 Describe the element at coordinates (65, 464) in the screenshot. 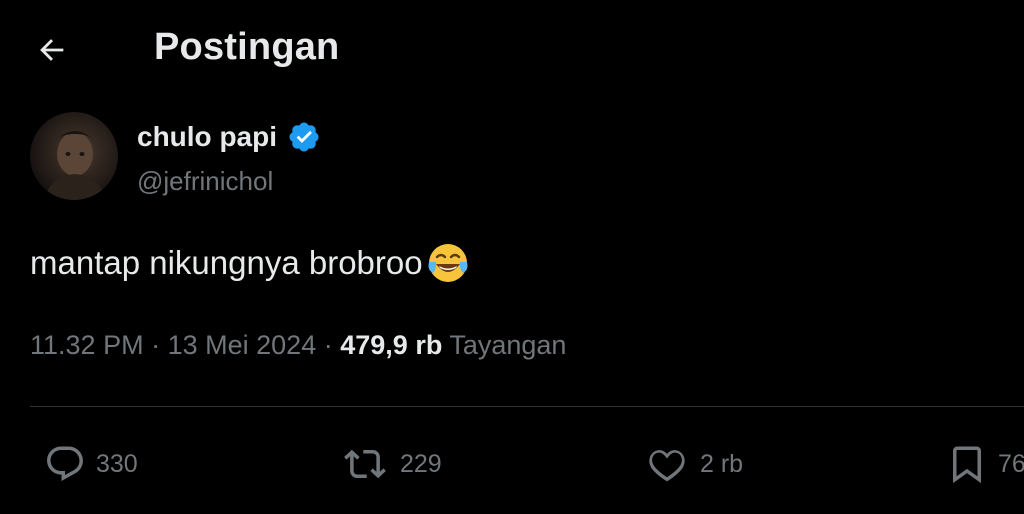

I see `reply-icon` at that location.